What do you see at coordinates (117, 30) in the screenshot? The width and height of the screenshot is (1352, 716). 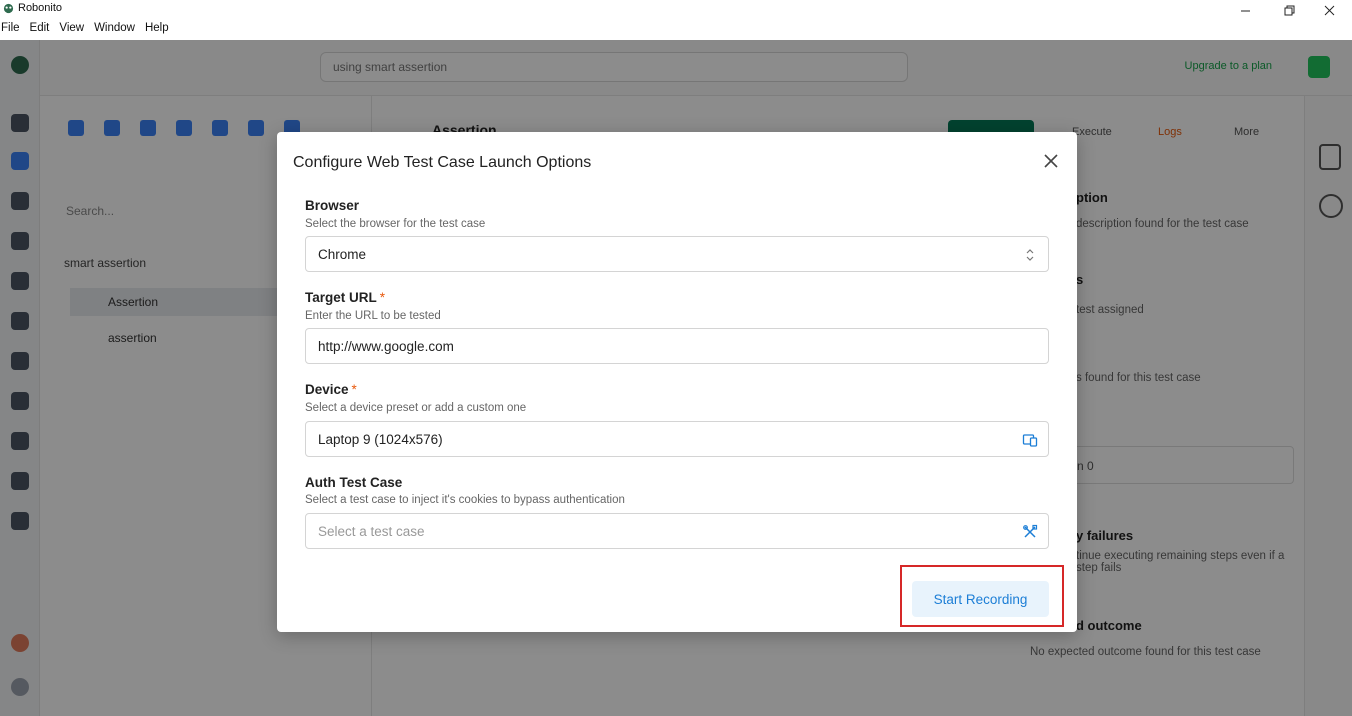 I see `menu-window: Window` at bounding box center [117, 30].